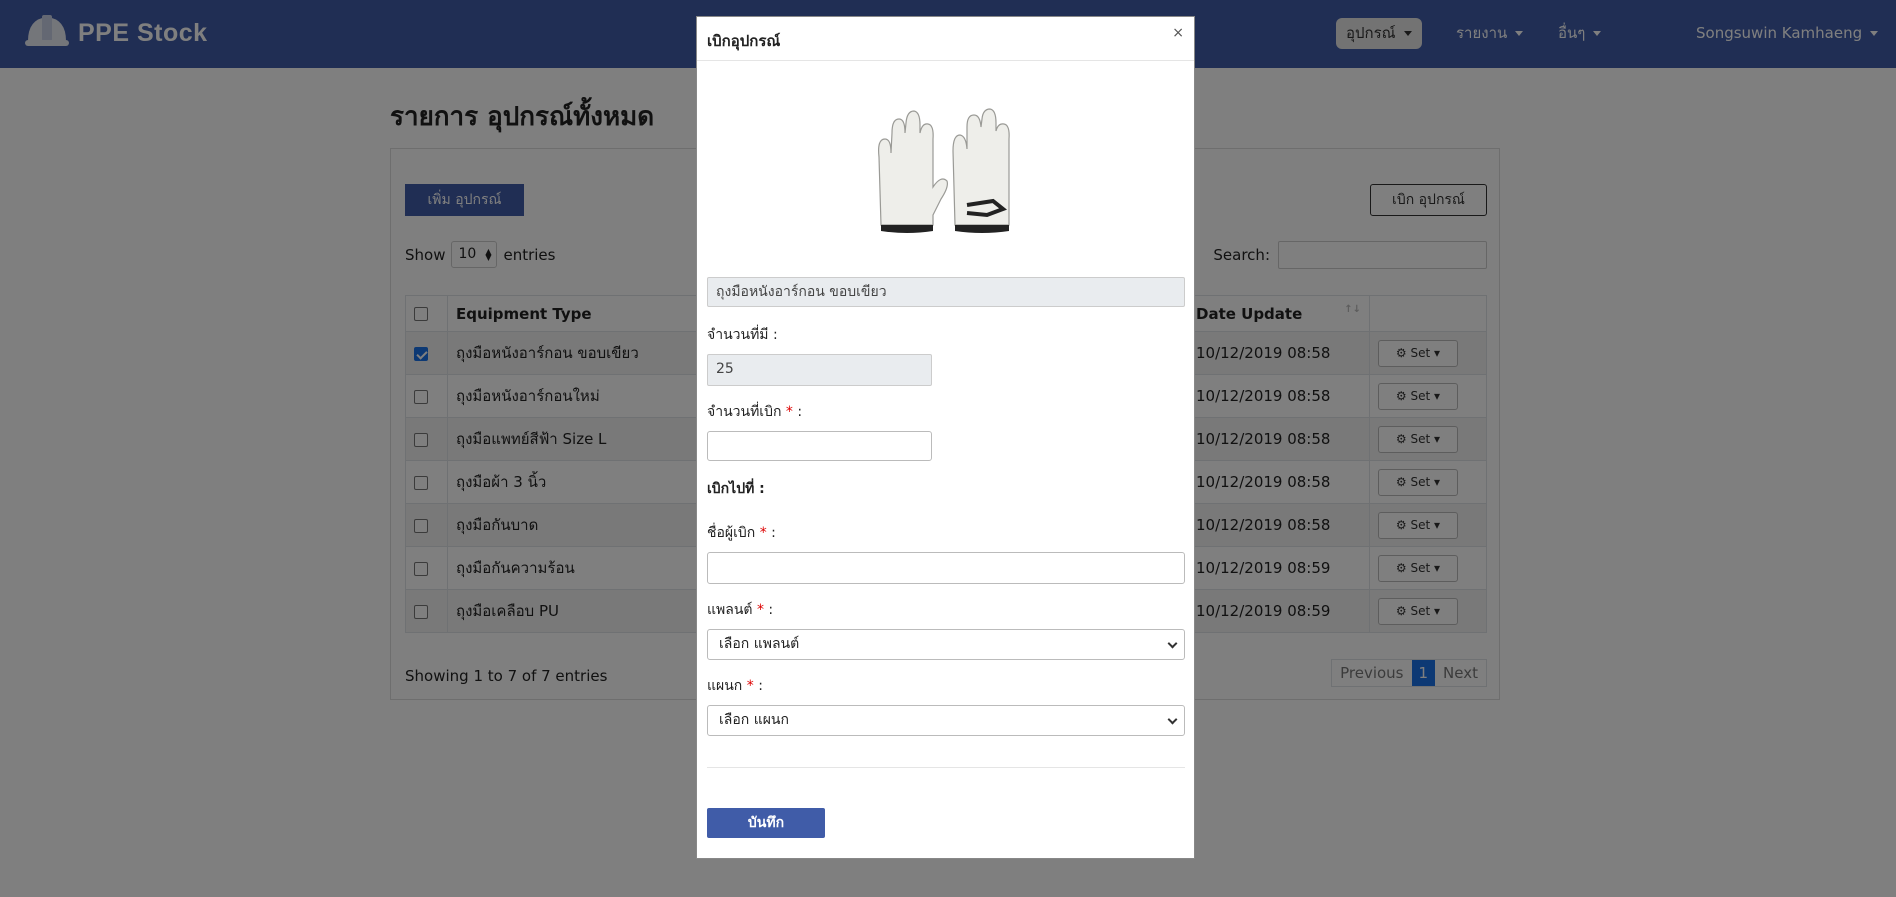 The width and height of the screenshot is (1896, 897). What do you see at coordinates (759, 644) in the screenshot?
I see `plant-select-value: เลือก แพลนต์` at bounding box center [759, 644].